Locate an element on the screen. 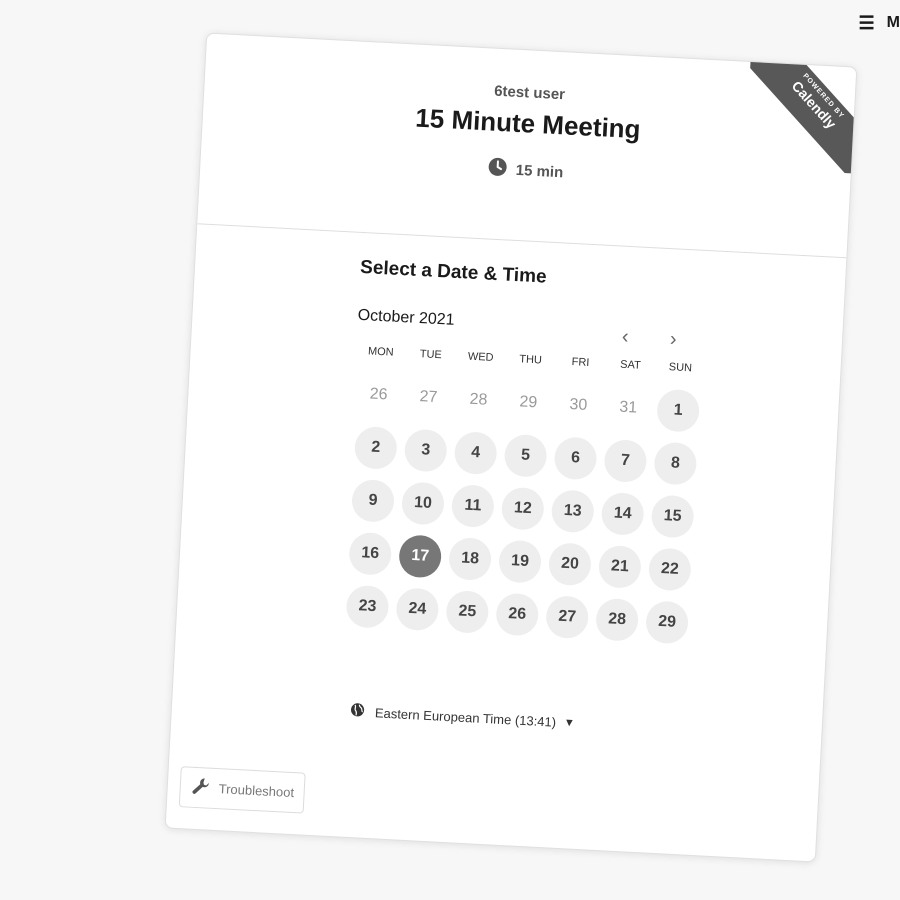  day-number: 14 is located at coordinates (622, 513).